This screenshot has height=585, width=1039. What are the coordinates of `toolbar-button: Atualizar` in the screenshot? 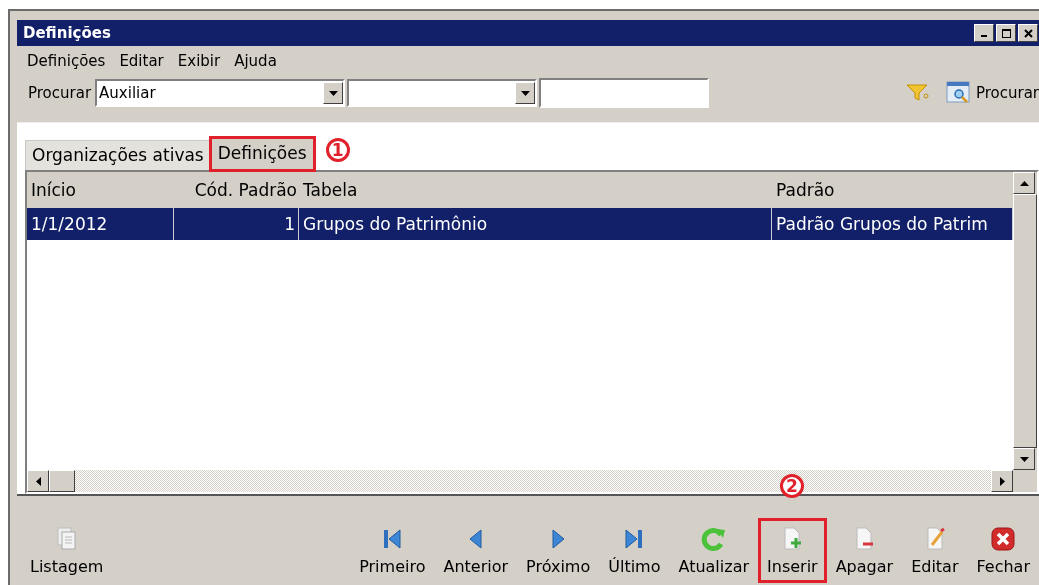 It's located at (714, 550).